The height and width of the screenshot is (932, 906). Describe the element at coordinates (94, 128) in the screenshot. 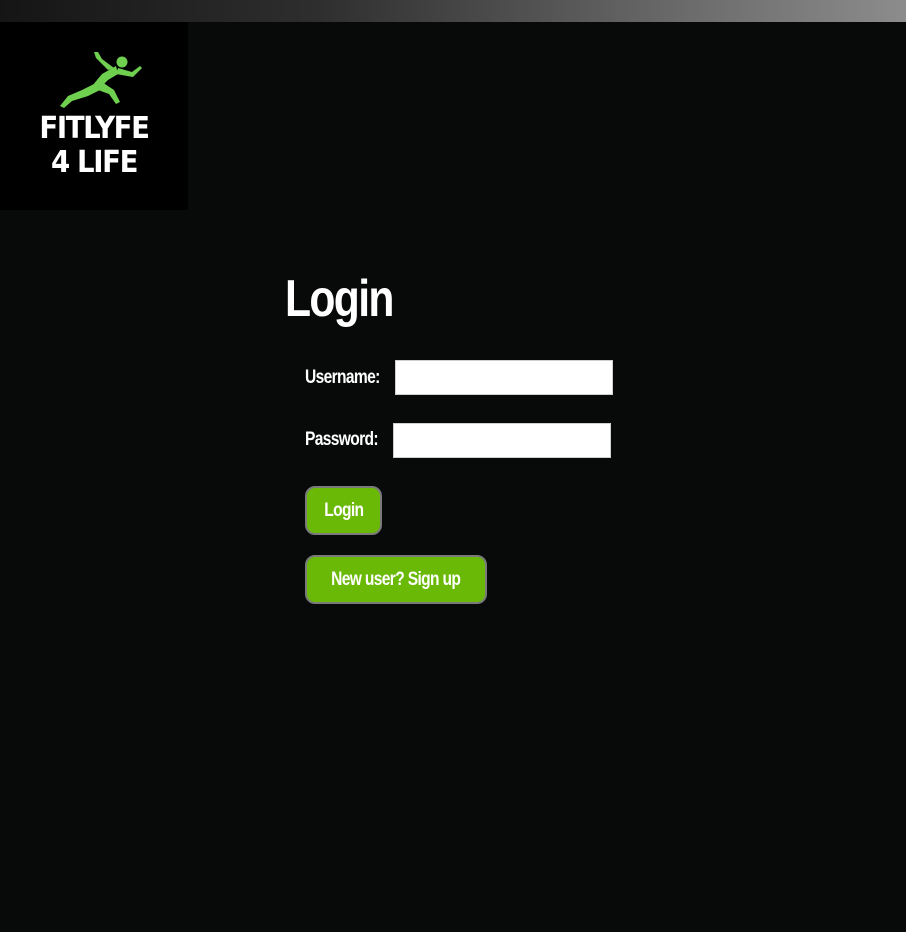

I see `logo-line1: FITLYFE` at that location.